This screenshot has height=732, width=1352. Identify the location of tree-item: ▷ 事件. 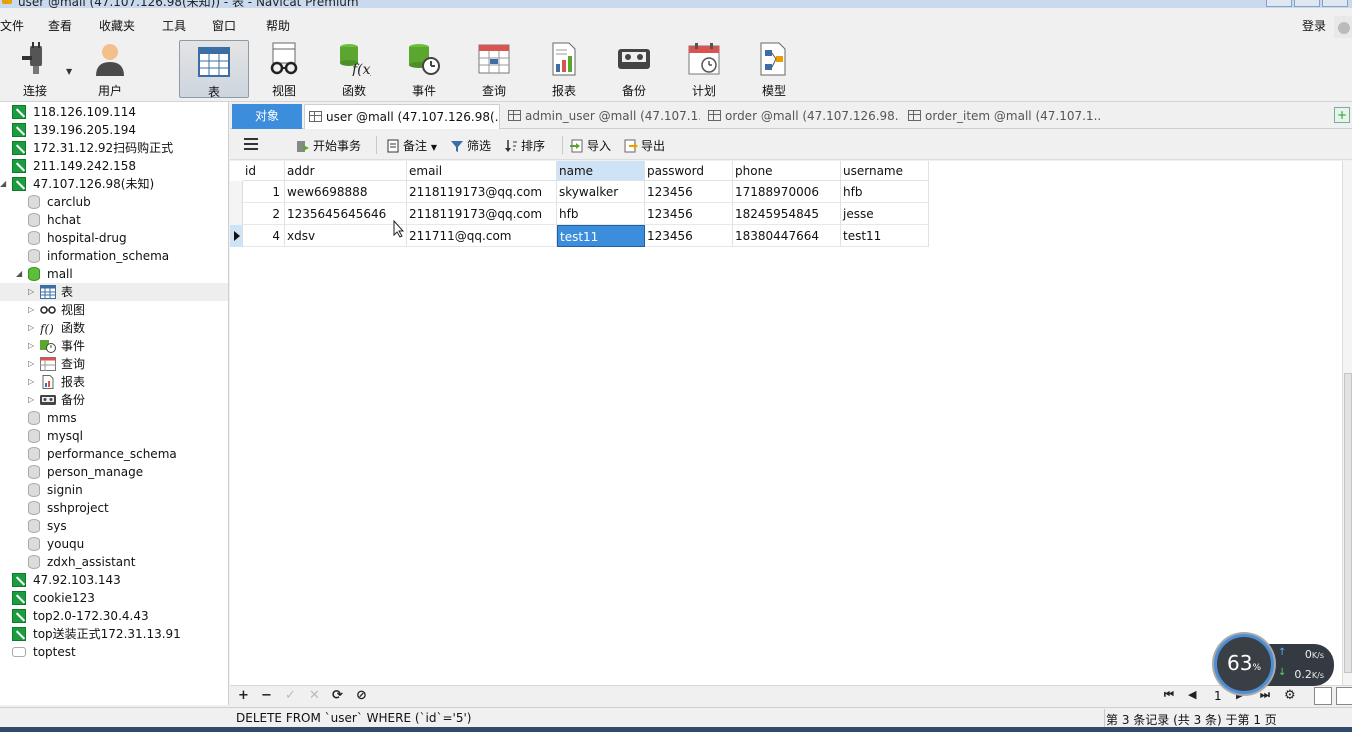
(114, 346).